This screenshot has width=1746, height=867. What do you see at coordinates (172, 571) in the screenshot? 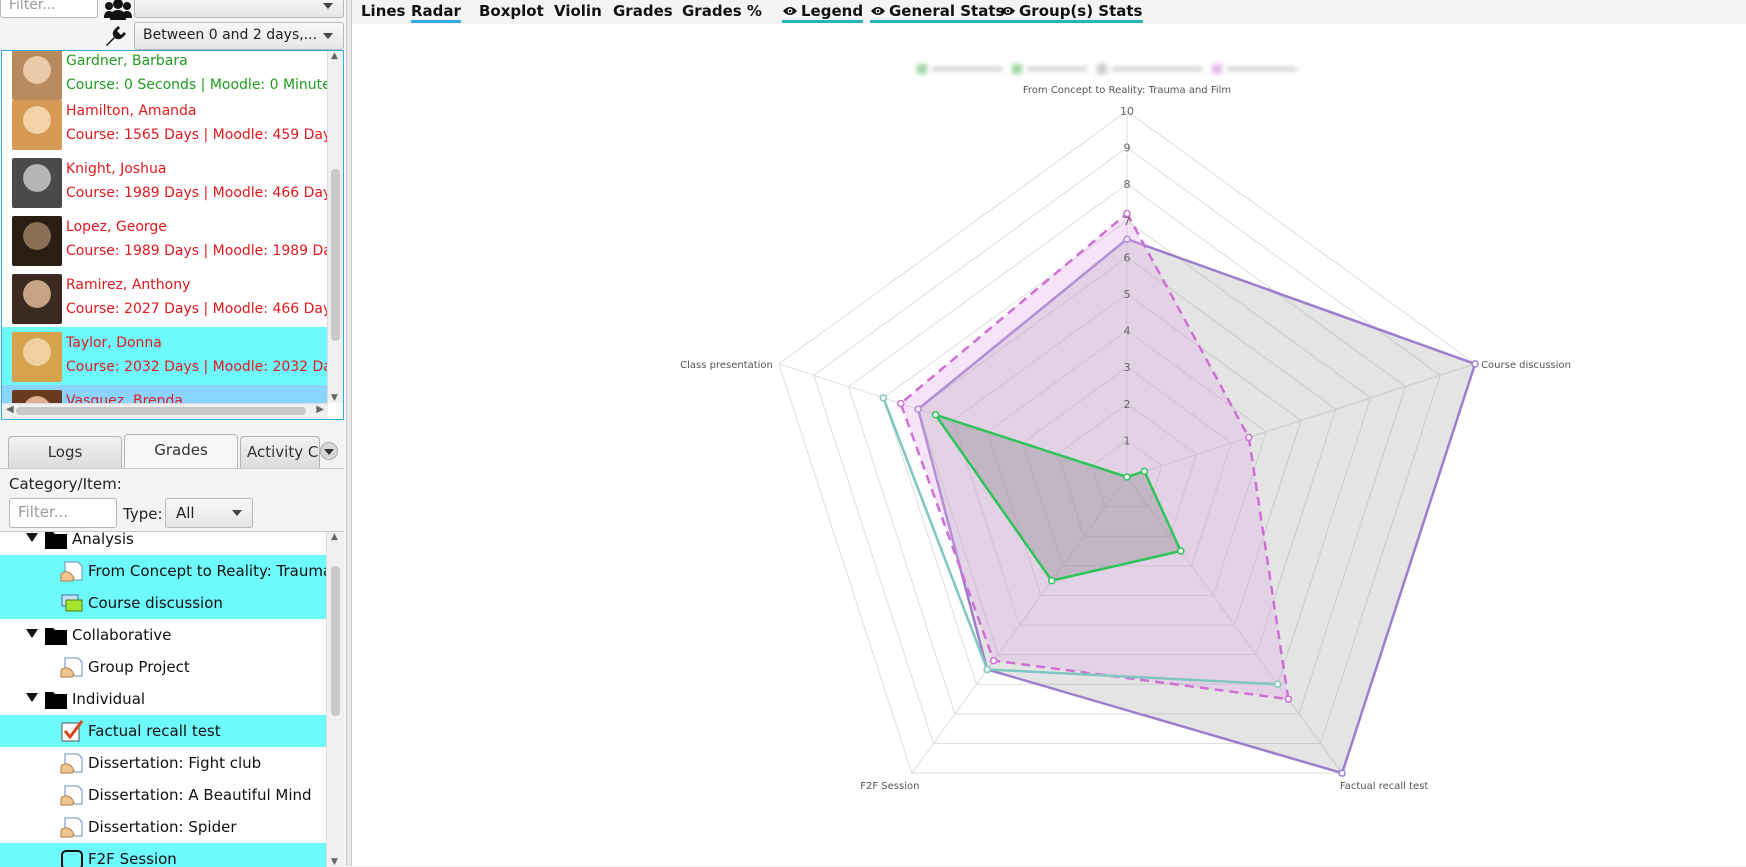
I see `tree-item: From Concept to Reality: Trauma and Film` at bounding box center [172, 571].